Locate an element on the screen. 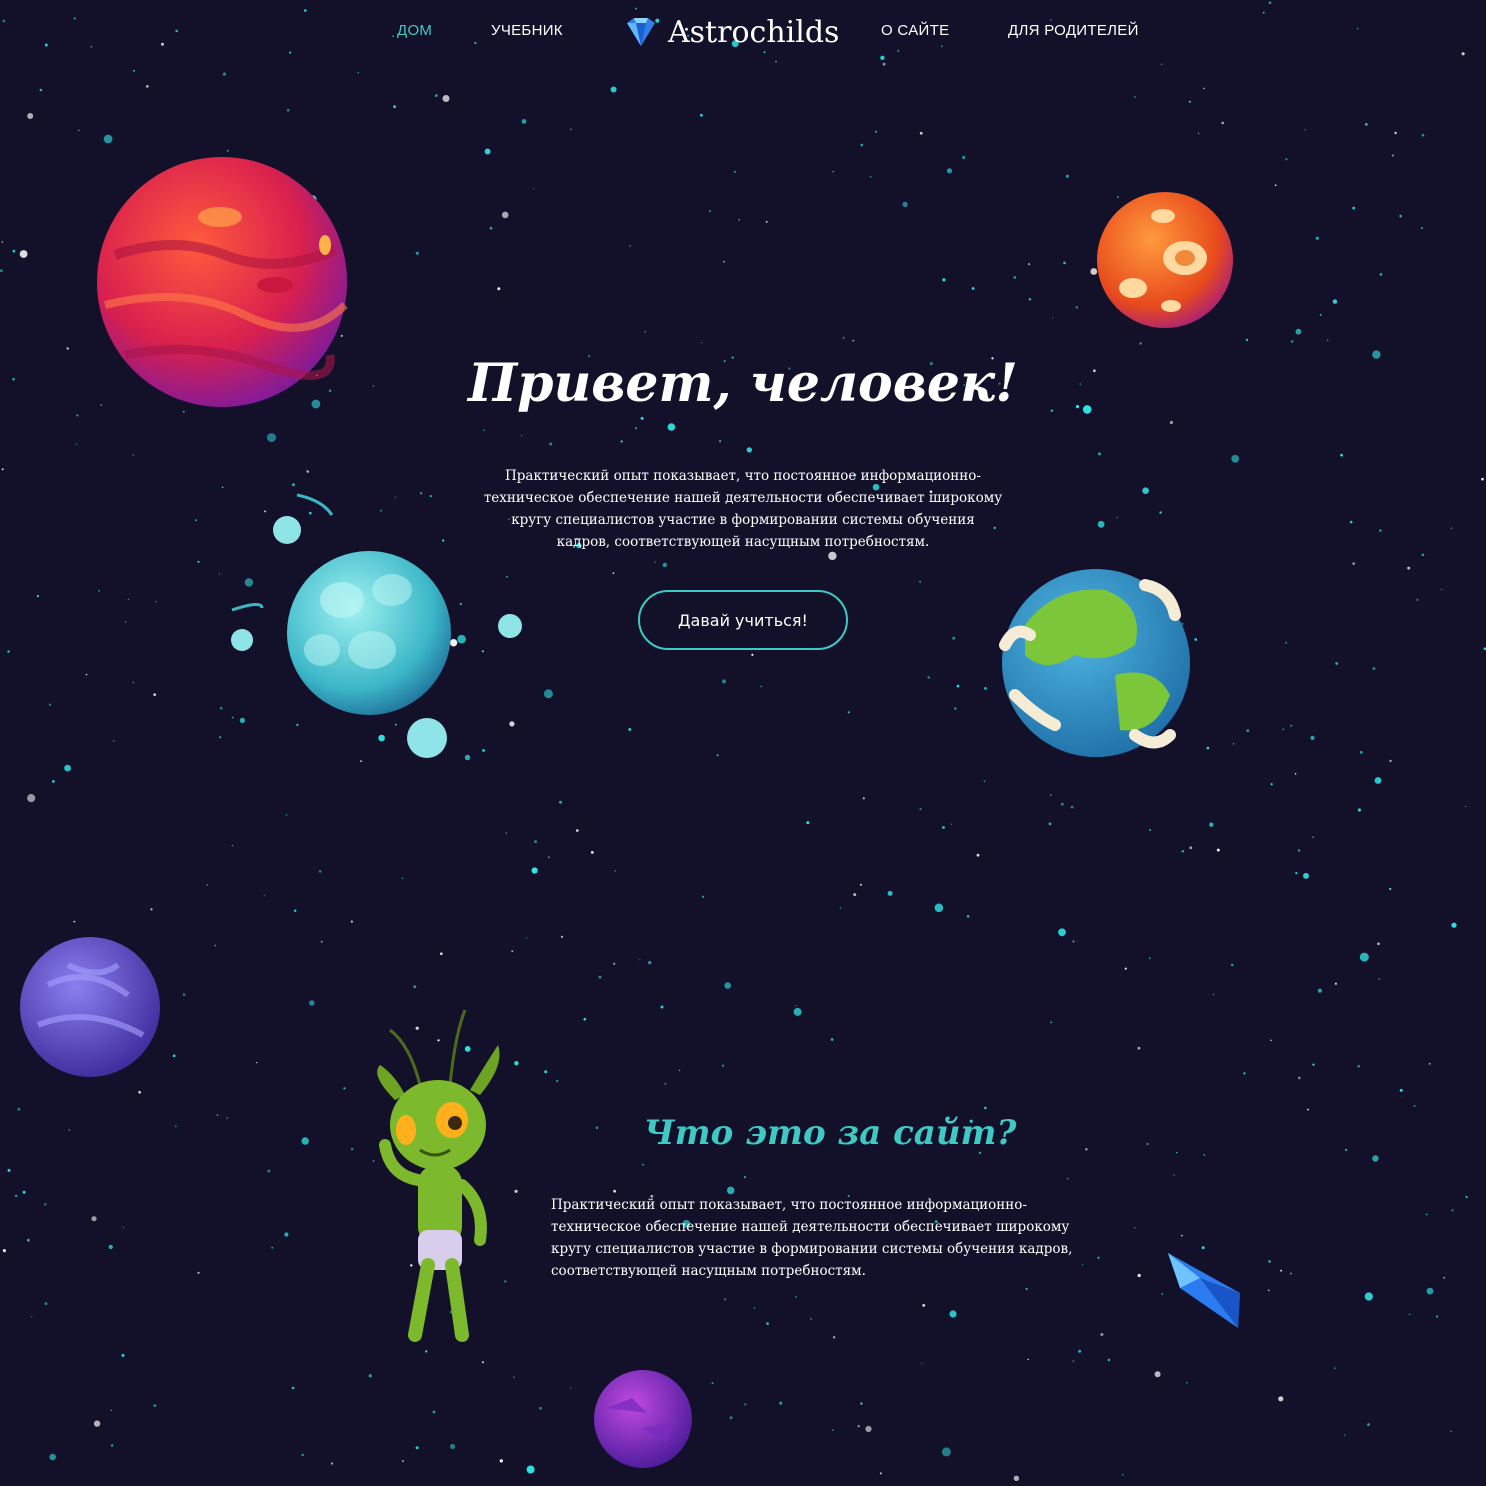 Image resolution: width=1486 pixels, height=1486 pixels. site-logo: Astrochilds is located at coordinates (731, 32).